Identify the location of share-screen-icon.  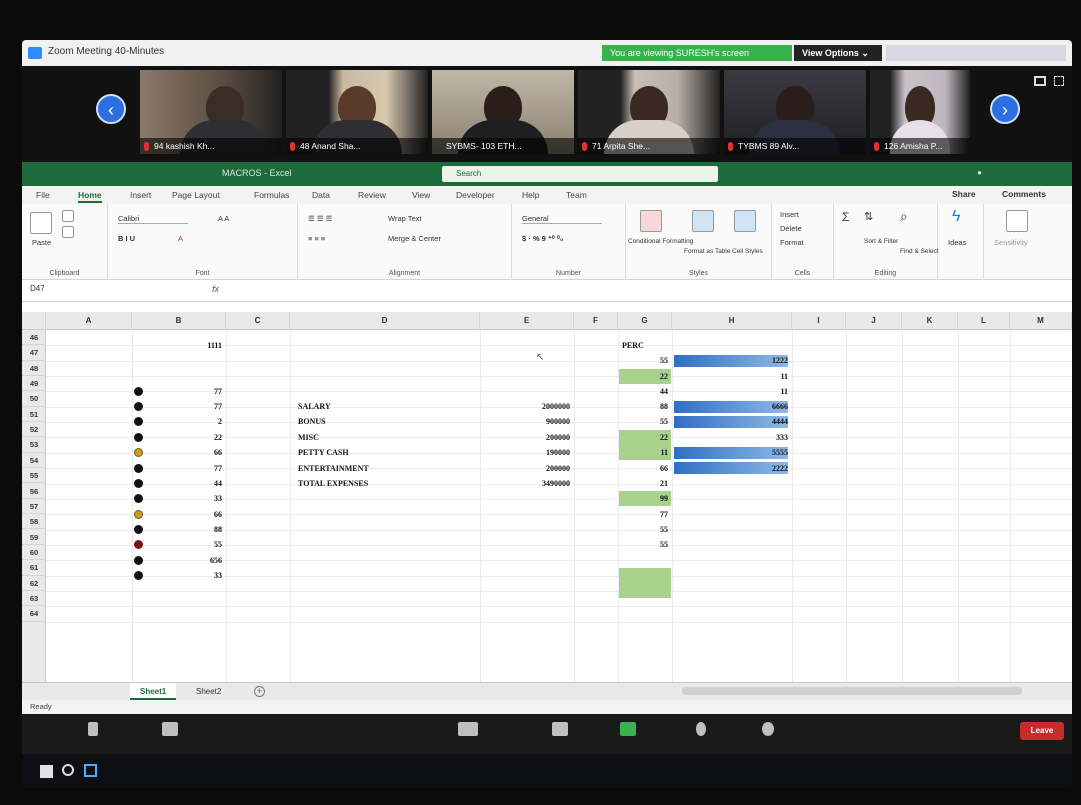
(628, 729).